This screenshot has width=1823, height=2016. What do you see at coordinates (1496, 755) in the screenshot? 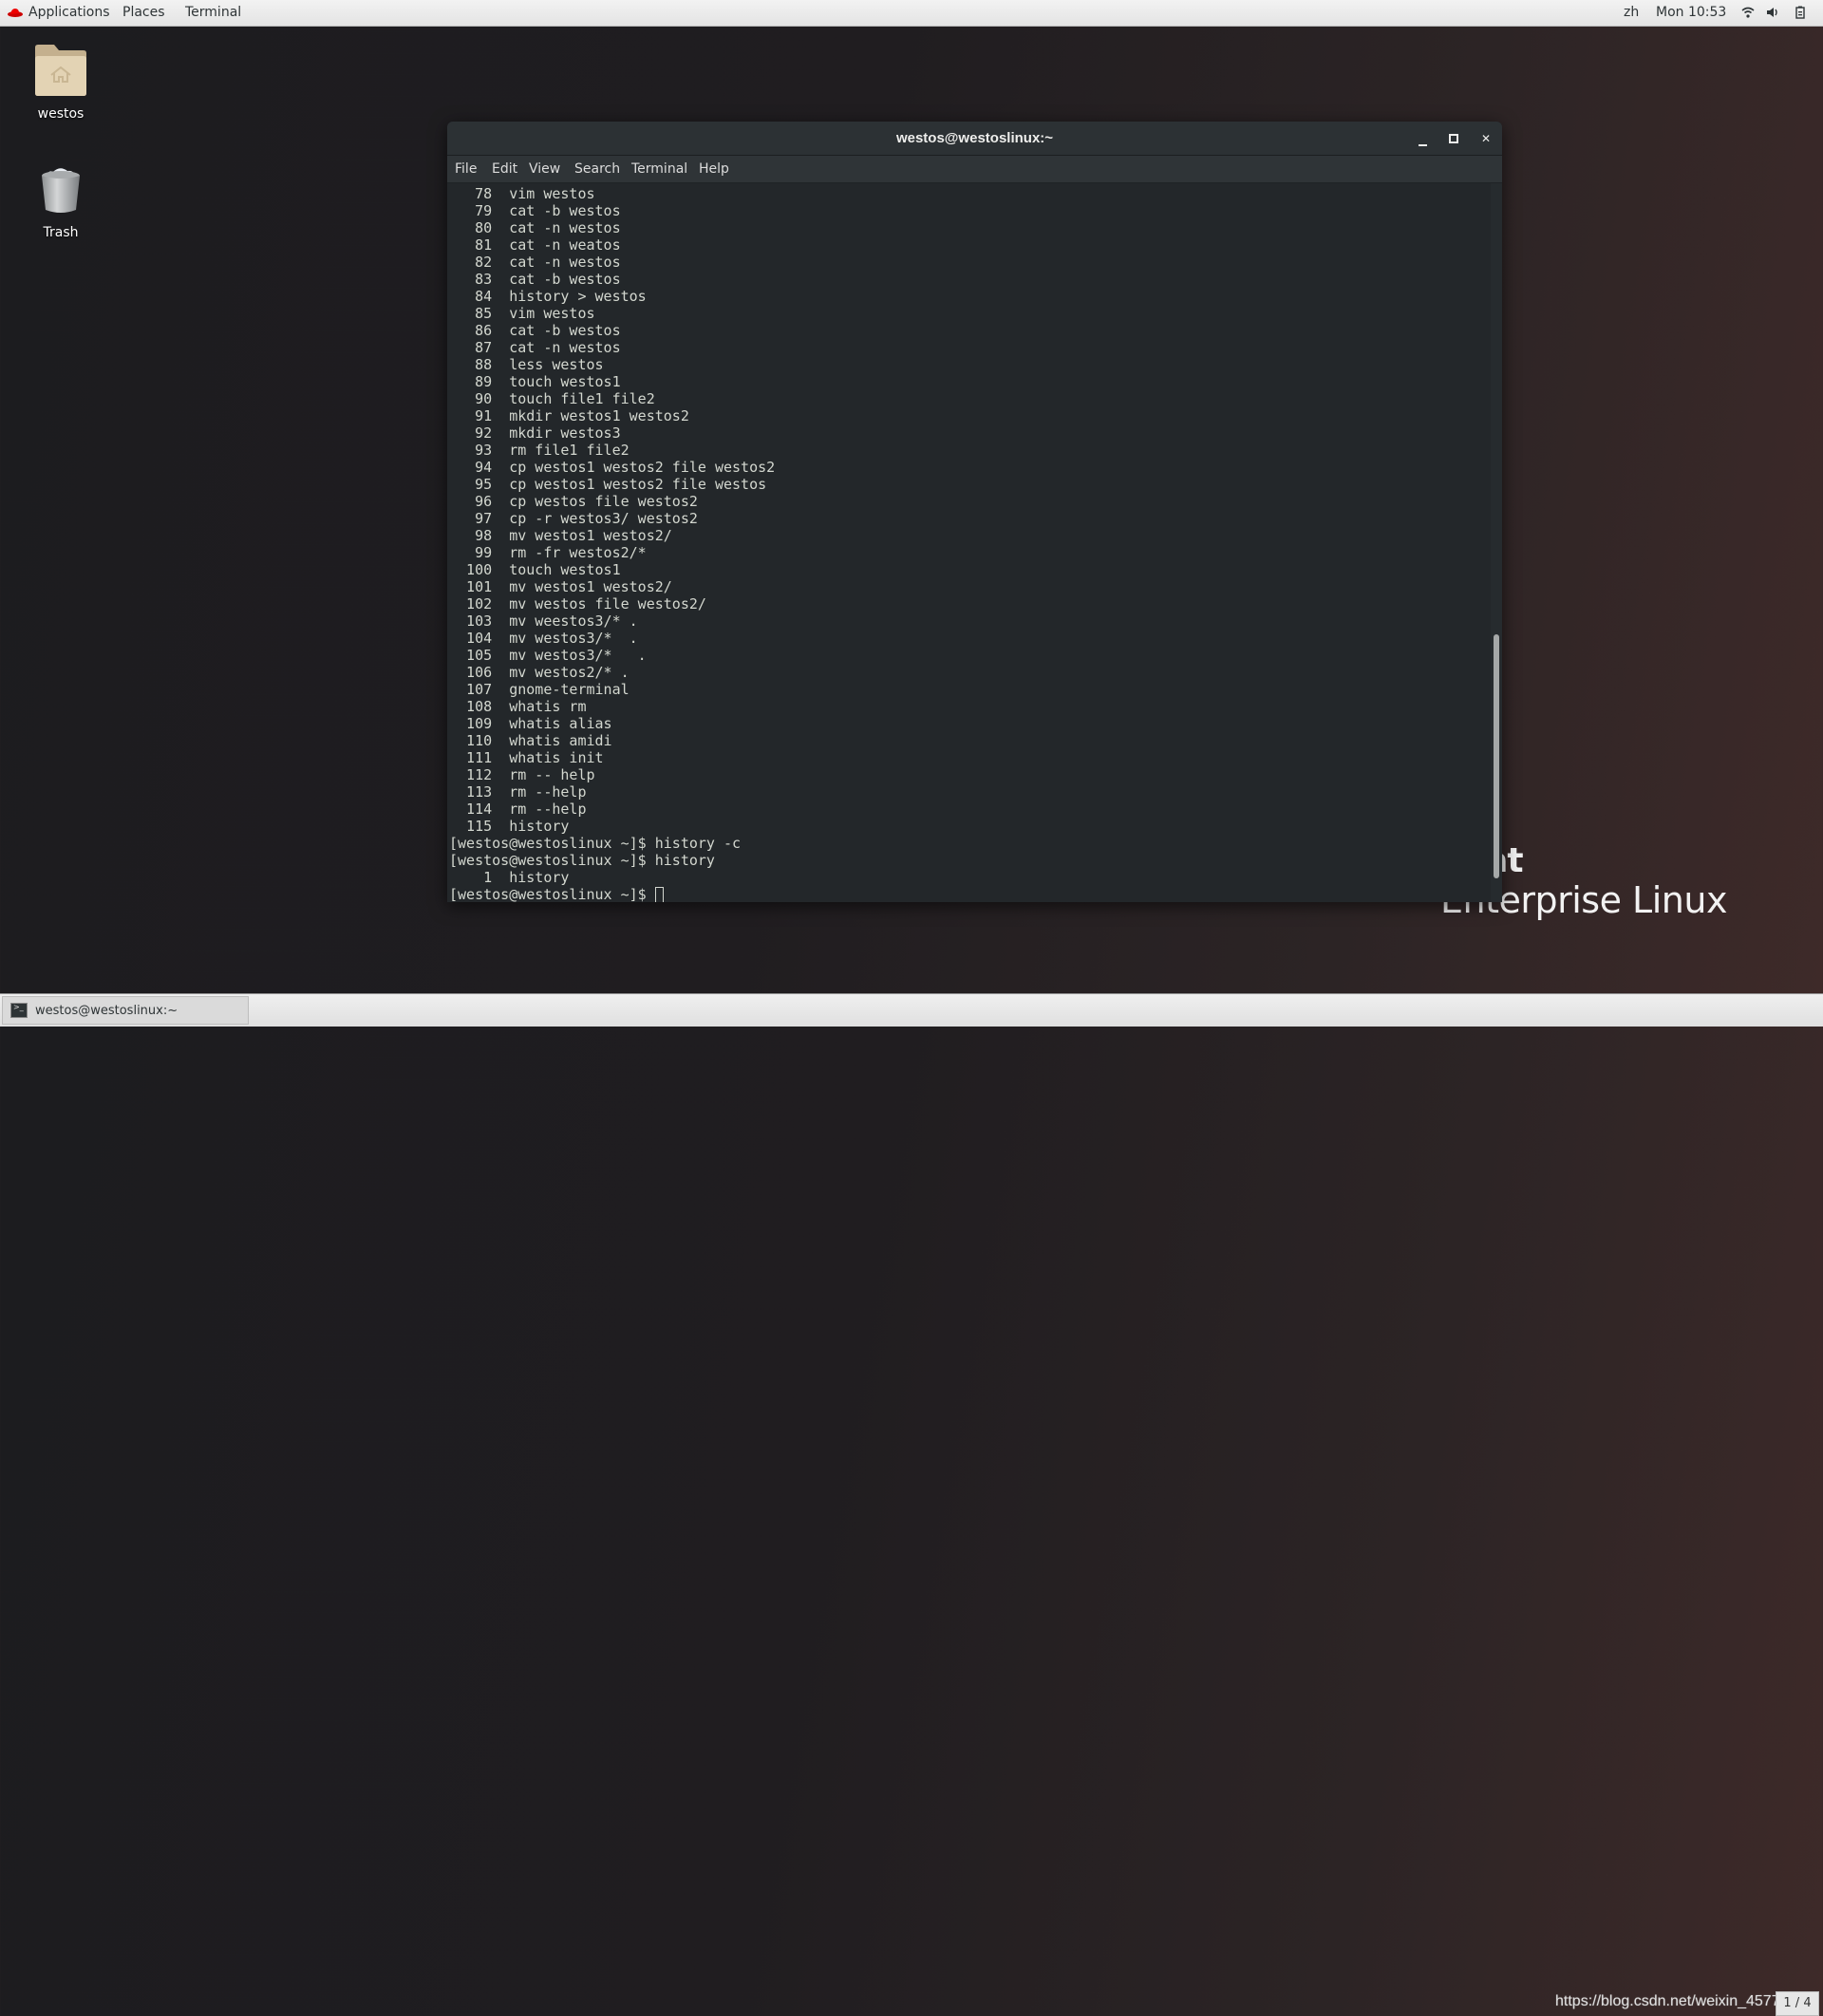
I see `scrollbar-thumb` at bounding box center [1496, 755].